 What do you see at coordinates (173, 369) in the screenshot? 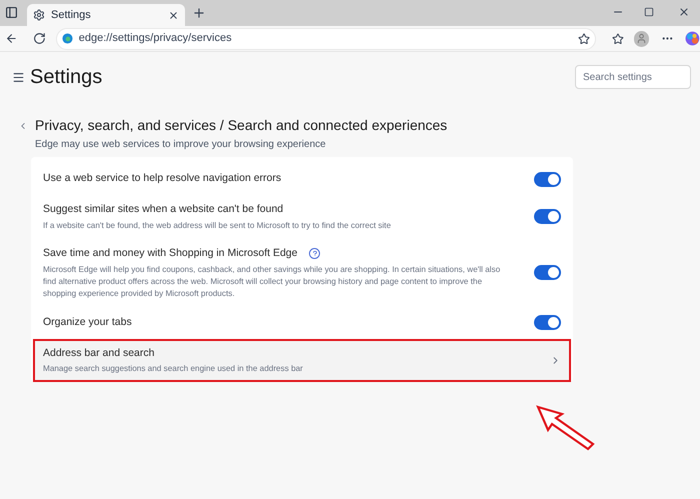
I see `setting-description: Manage search suggestions and search engine used in the address bar` at bounding box center [173, 369].